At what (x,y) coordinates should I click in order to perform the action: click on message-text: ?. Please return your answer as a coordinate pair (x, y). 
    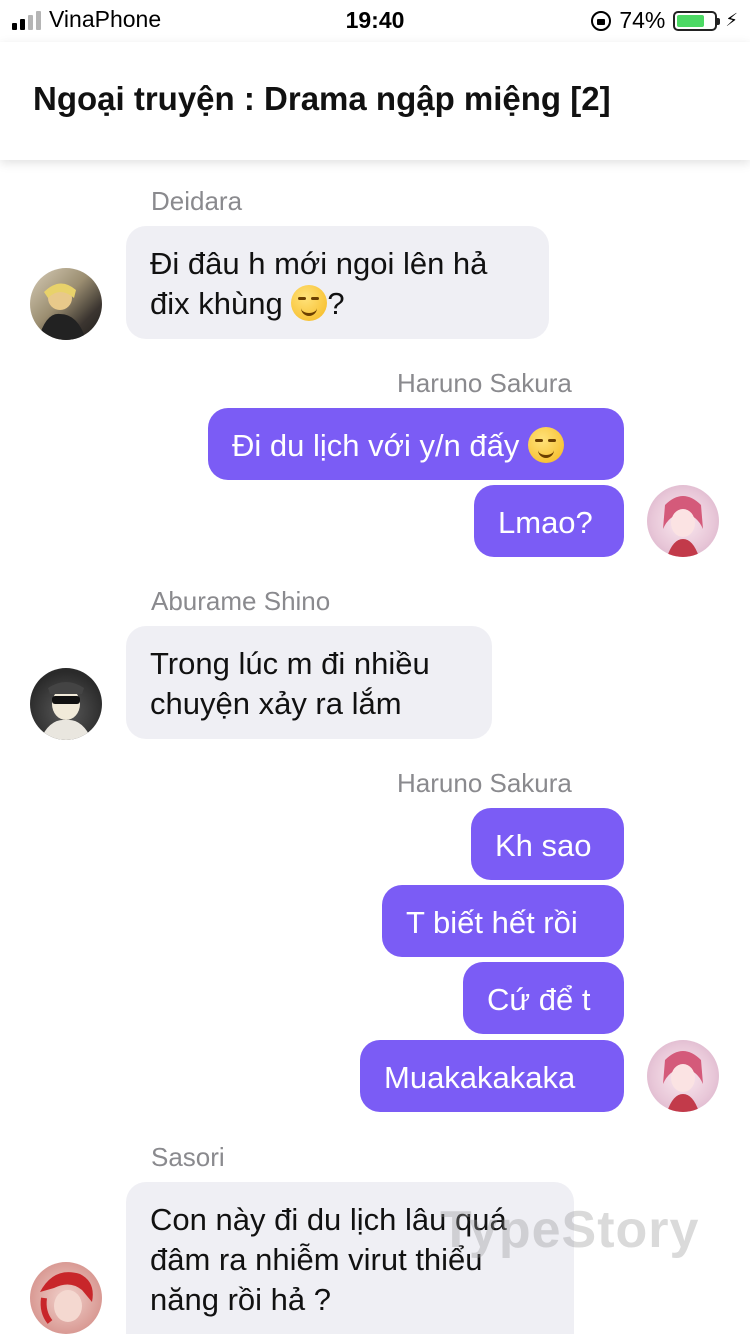
    Looking at the image, I should click on (336, 303).